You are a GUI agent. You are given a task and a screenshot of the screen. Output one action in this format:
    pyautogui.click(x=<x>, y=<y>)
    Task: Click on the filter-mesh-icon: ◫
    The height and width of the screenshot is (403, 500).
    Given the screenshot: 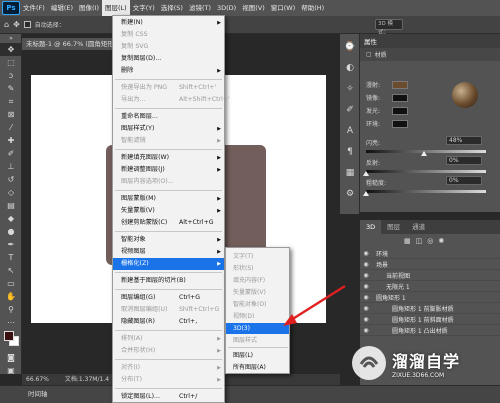 What is the action you would take?
    pyautogui.click(x=419, y=241)
    